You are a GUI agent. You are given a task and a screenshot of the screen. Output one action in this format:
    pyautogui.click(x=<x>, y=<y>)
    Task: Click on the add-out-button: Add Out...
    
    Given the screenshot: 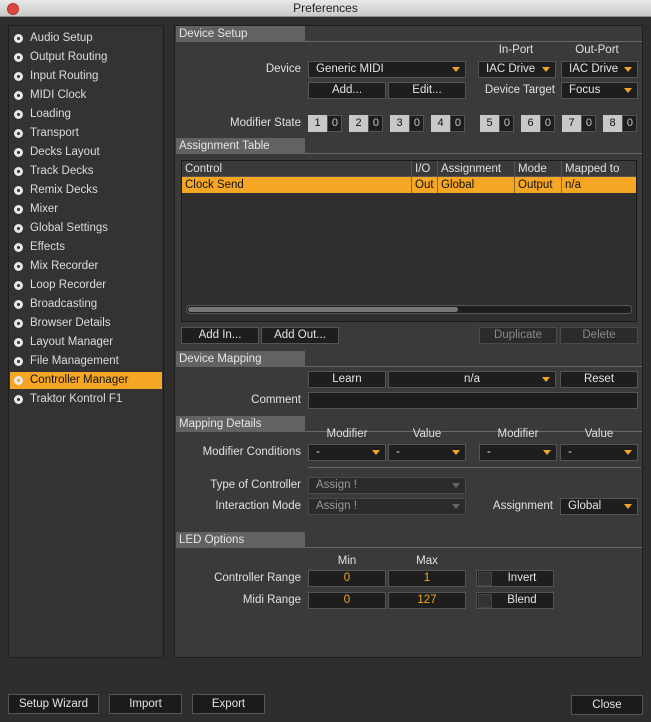 What is the action you would take?
    pyautogui.click(x=300, y=335)
    